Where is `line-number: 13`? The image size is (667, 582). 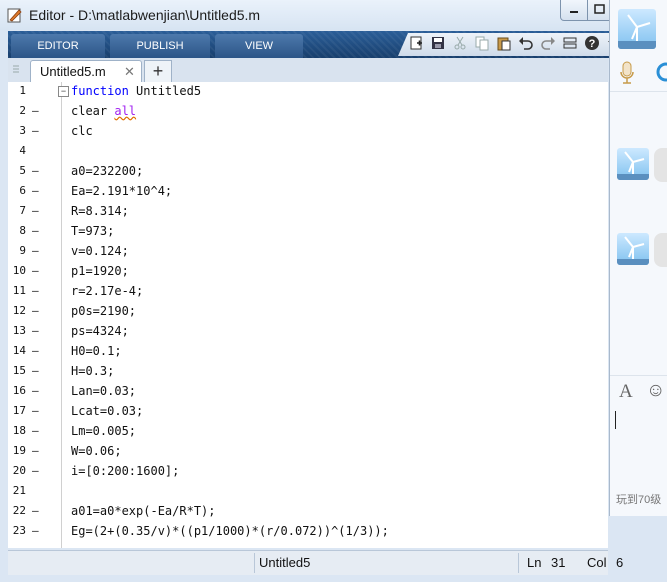
line-number: 13 is located at coordinates (17, 331).